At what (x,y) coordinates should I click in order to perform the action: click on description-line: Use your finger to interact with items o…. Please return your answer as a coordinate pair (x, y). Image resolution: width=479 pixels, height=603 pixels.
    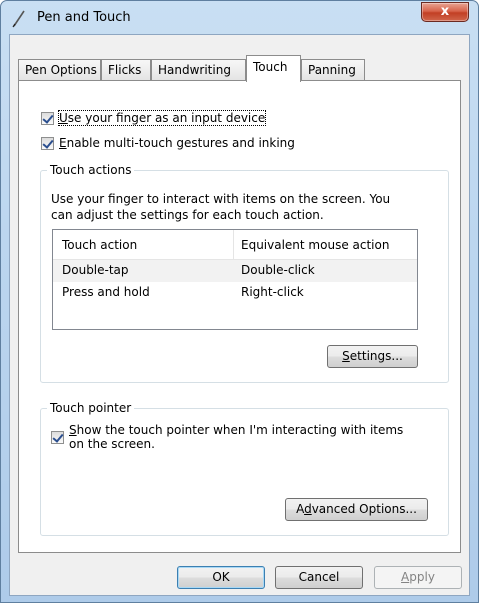
    Looking at the image, I should click on (221, 199).